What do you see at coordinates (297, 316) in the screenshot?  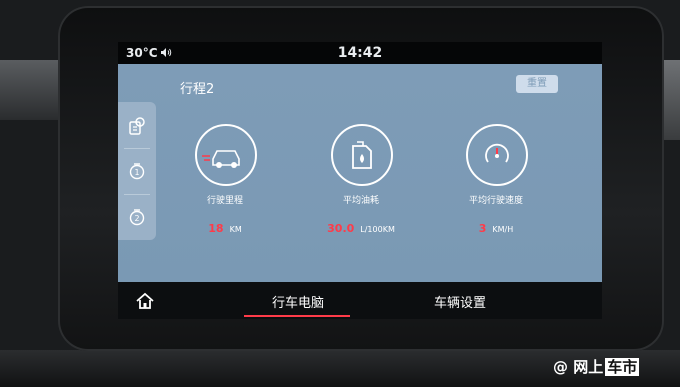 I see `active-tab-indicator` at bounding box center [297, 316].